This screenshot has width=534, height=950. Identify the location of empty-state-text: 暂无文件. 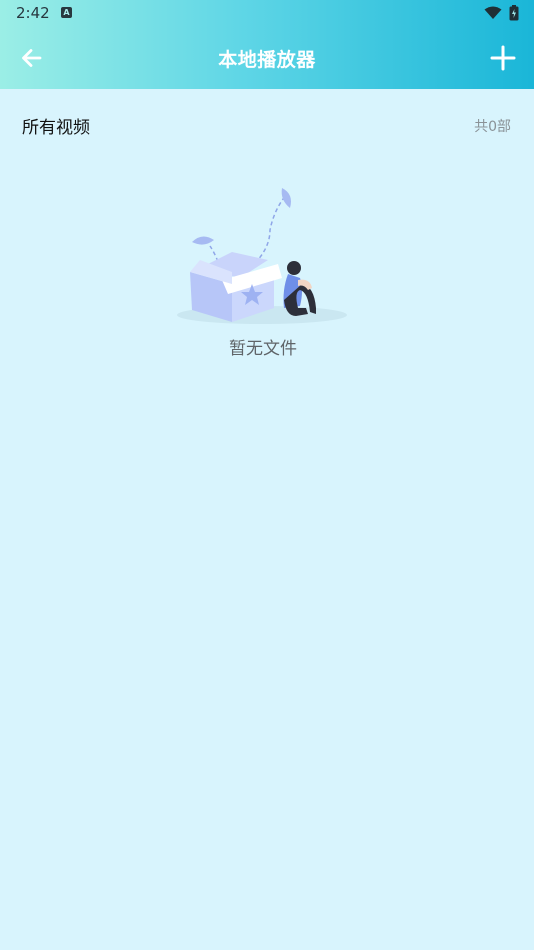
(263, 349).